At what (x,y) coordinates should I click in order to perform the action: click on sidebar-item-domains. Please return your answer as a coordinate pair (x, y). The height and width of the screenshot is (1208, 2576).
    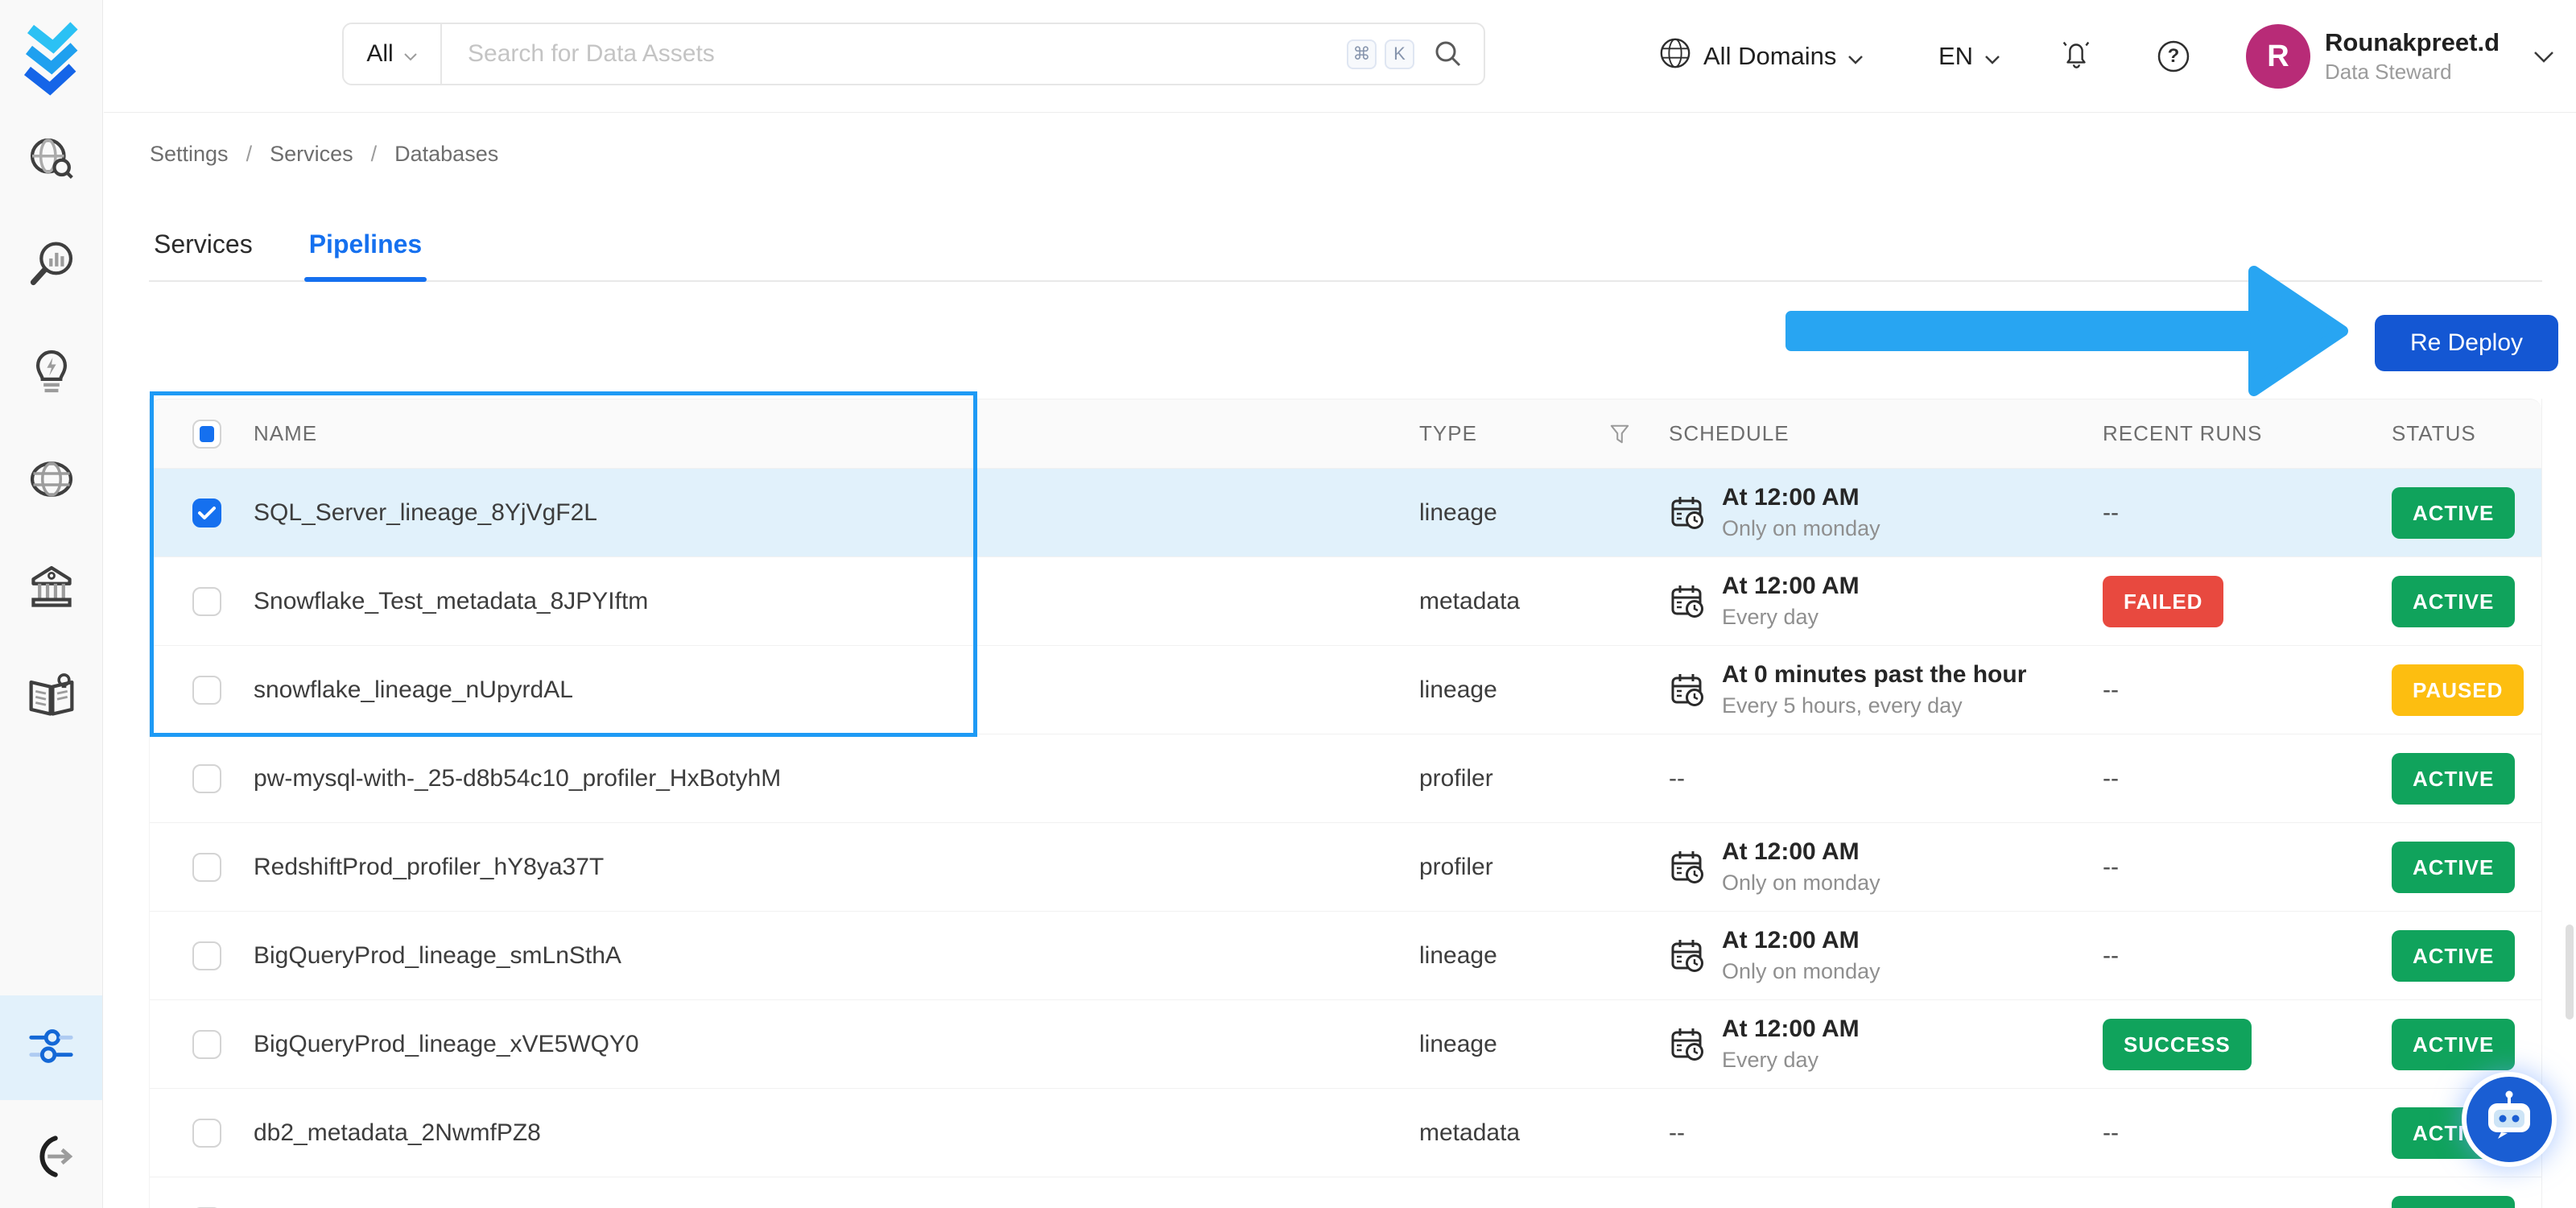
    Looking at the image, I should click on (51, 480).